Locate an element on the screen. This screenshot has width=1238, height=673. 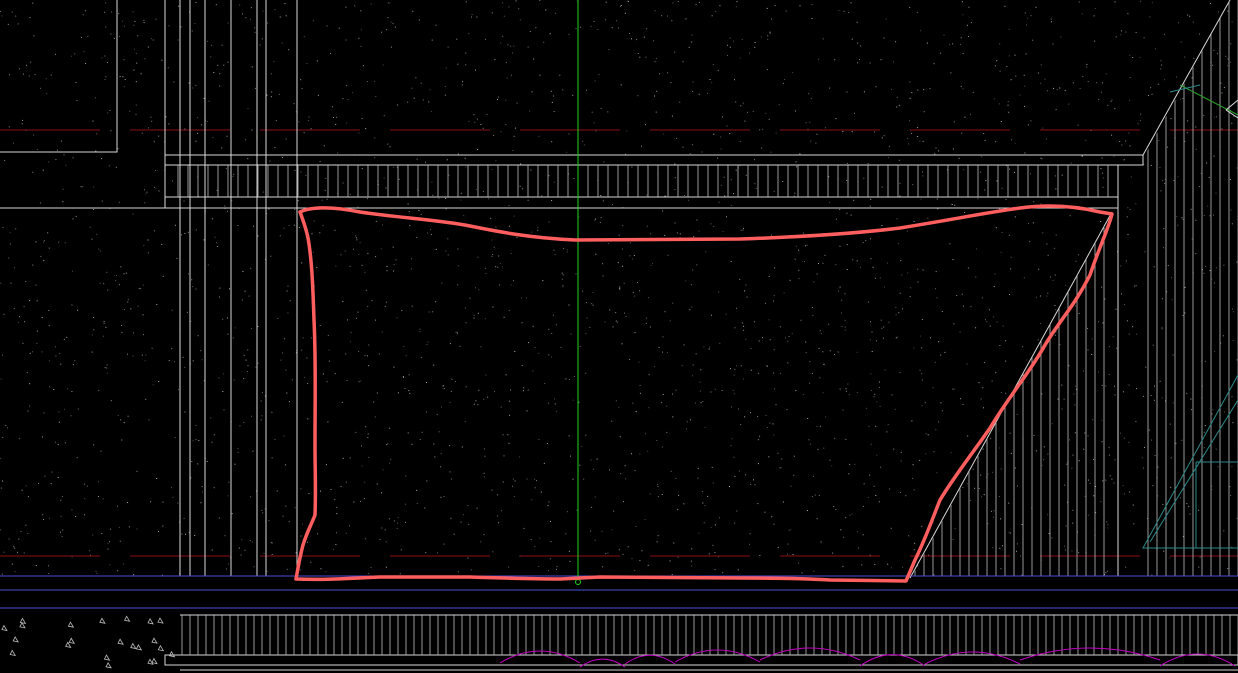
cursor-crosshair is located at coordinates (578, 292).